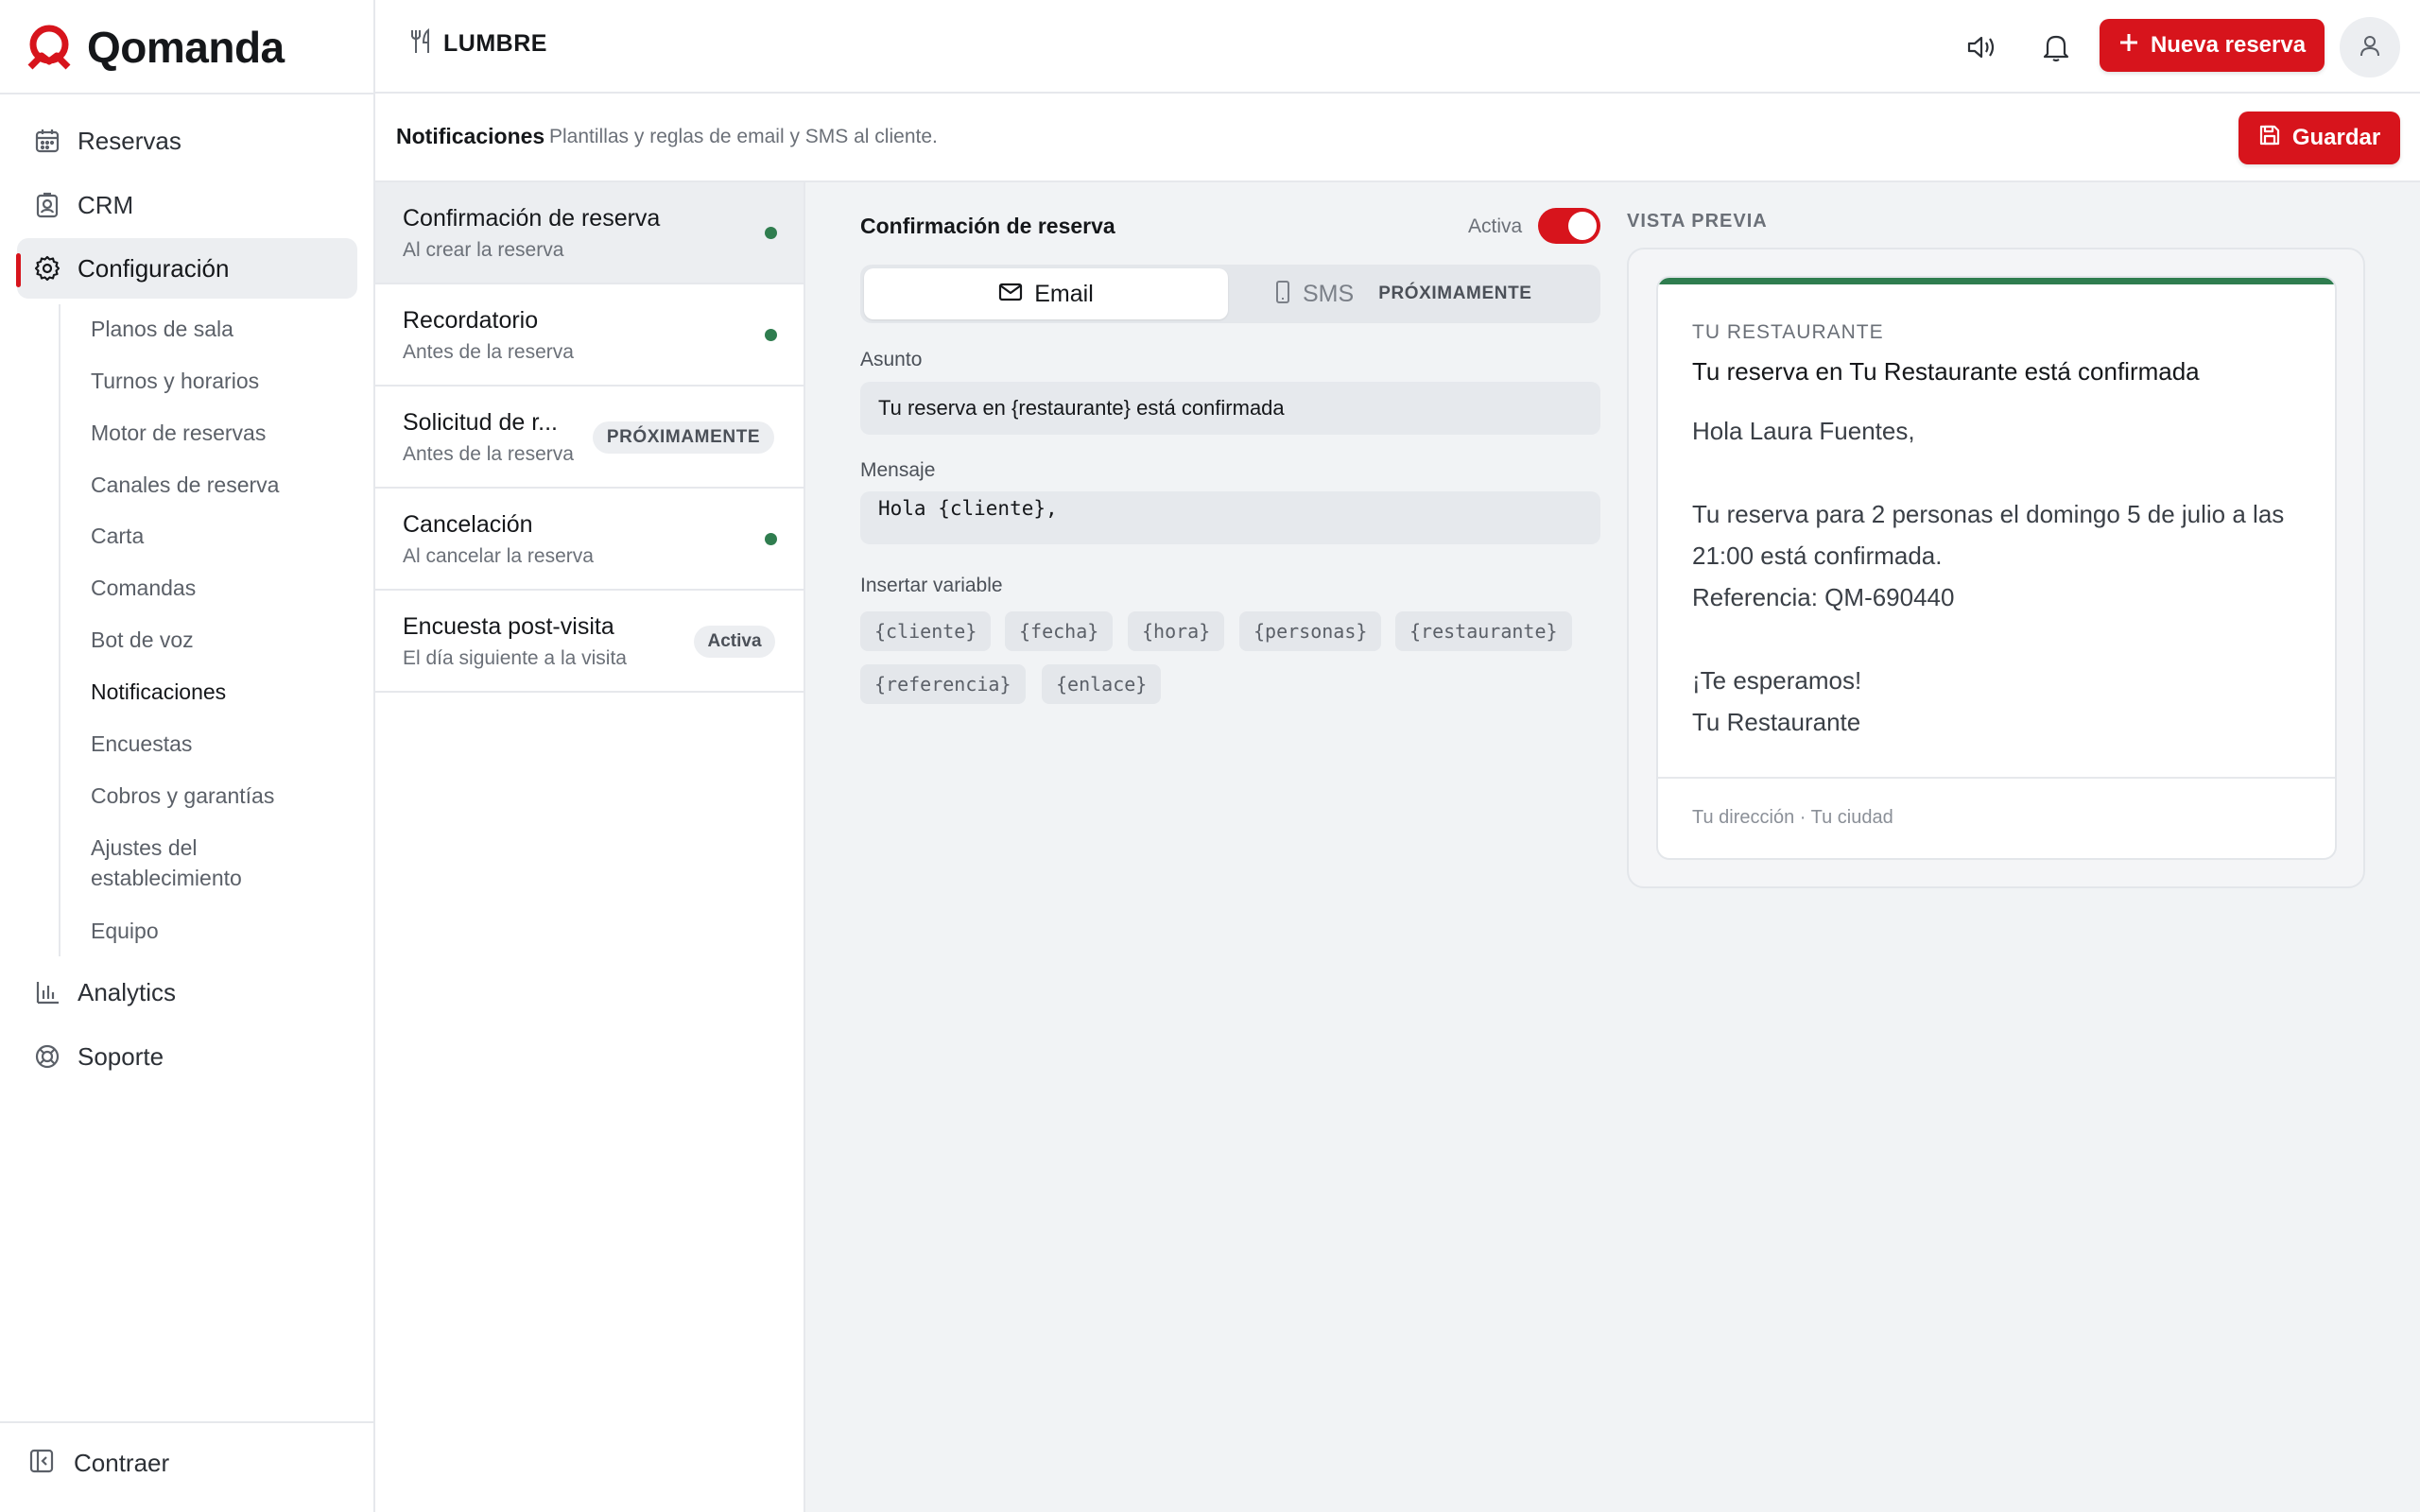 The height and width of the screenshot is (1512, 2420). I want to click on calendar-icon, so click(47, 141).